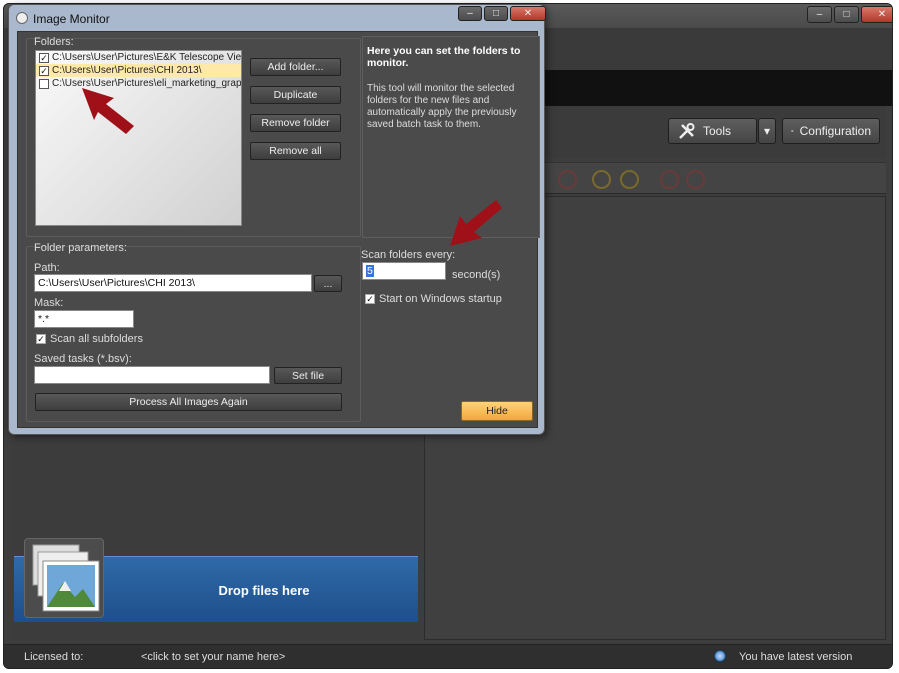  What do you see at coordinates (687, 131) in the screenshot?
I see `tools-icon` at bounding box center [687, 131].